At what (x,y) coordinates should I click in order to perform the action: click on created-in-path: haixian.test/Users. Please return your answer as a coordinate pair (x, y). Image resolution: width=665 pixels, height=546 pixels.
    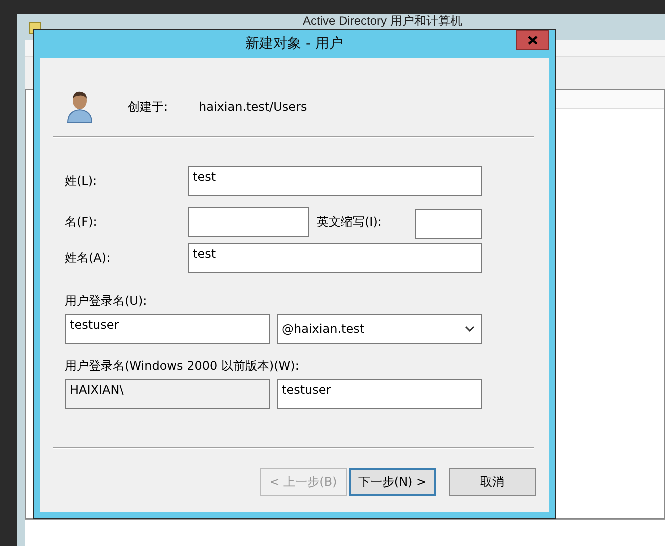
    Looking at the image, I should click on (253, 107).